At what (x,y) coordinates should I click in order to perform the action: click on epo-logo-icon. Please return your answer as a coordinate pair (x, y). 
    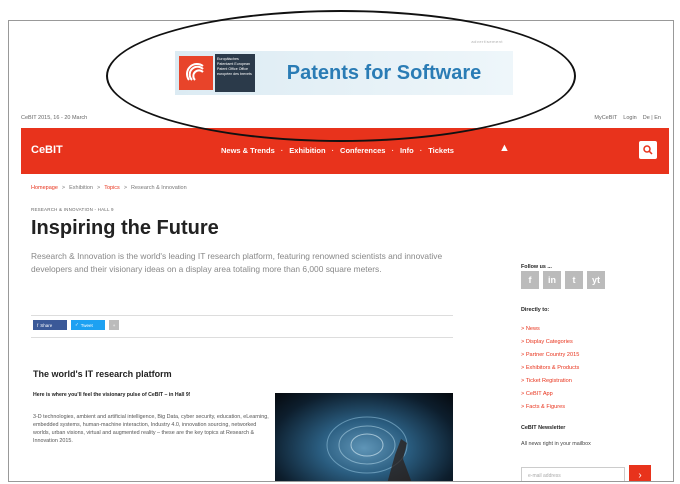
    Looking at the image, I should click on (196, 73).